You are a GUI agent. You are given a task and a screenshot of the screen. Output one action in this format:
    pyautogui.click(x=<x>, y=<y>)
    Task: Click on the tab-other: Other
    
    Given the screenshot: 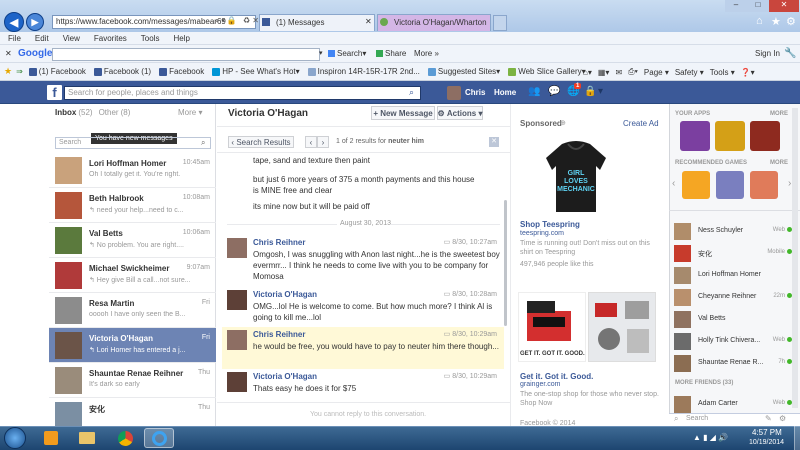 What is the action you would take?
    pyautogui.click(x=109, y=112)
    